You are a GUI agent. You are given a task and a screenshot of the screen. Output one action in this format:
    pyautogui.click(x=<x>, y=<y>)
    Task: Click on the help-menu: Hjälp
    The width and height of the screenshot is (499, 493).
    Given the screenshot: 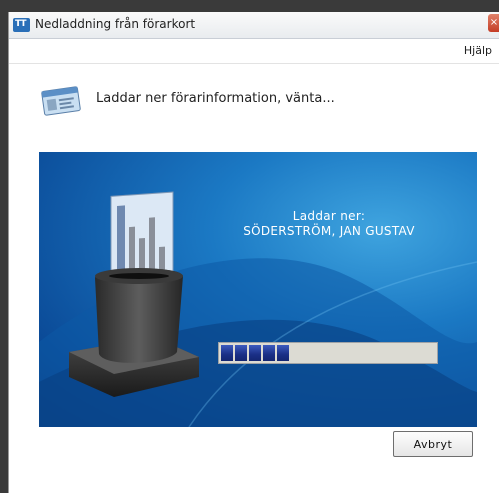 What is the action you would take?
    pyautogui.click(x=478, y=50)
    